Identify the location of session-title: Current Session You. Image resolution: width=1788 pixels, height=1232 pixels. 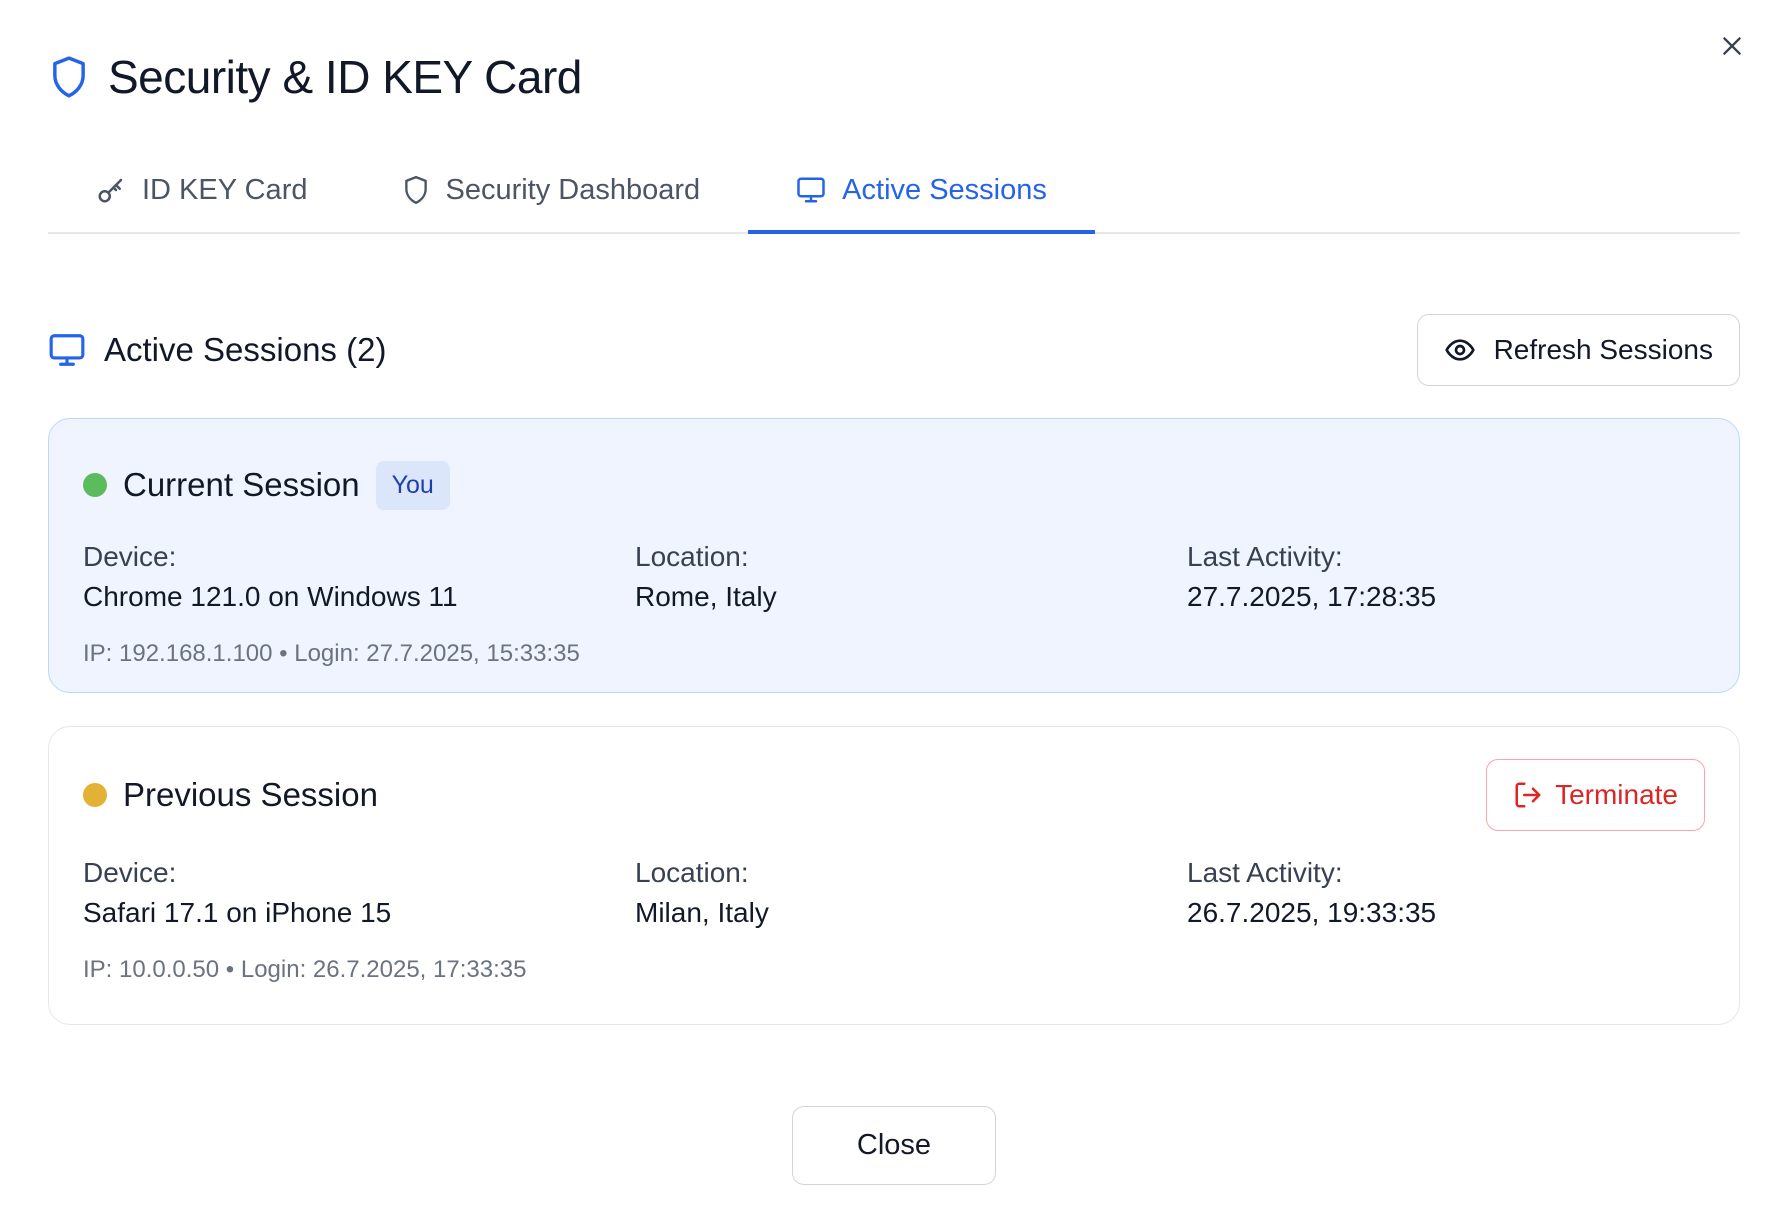
(266, 485).